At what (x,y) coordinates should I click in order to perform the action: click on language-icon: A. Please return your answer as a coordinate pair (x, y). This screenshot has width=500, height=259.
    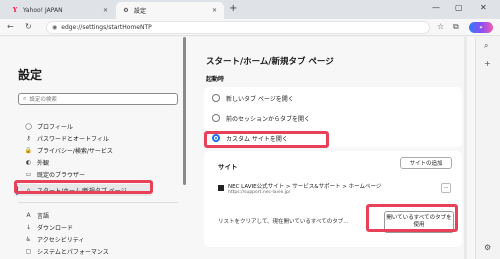
    Looking at the image, I should click on (28, 215).